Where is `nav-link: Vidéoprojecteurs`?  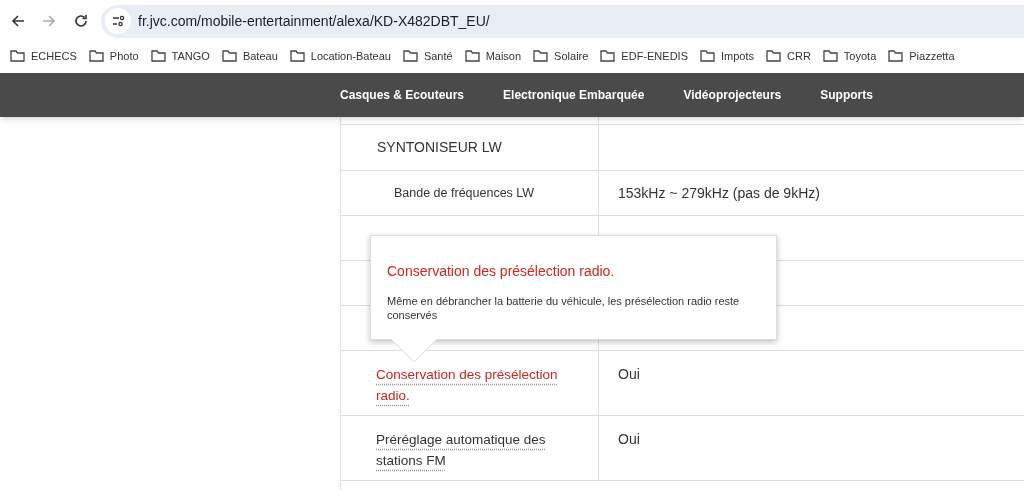
nav-link: Vidéoprojecteurs is located at coordinates (732, 95).